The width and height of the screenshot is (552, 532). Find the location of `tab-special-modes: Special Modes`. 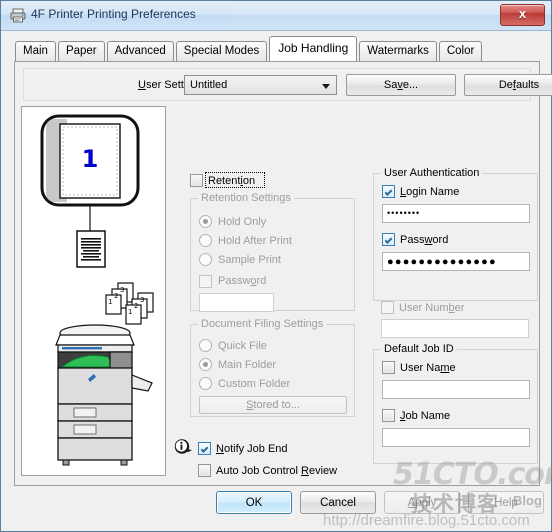

tab-special-modes: Special Modes is located at coordinates (221, 51).